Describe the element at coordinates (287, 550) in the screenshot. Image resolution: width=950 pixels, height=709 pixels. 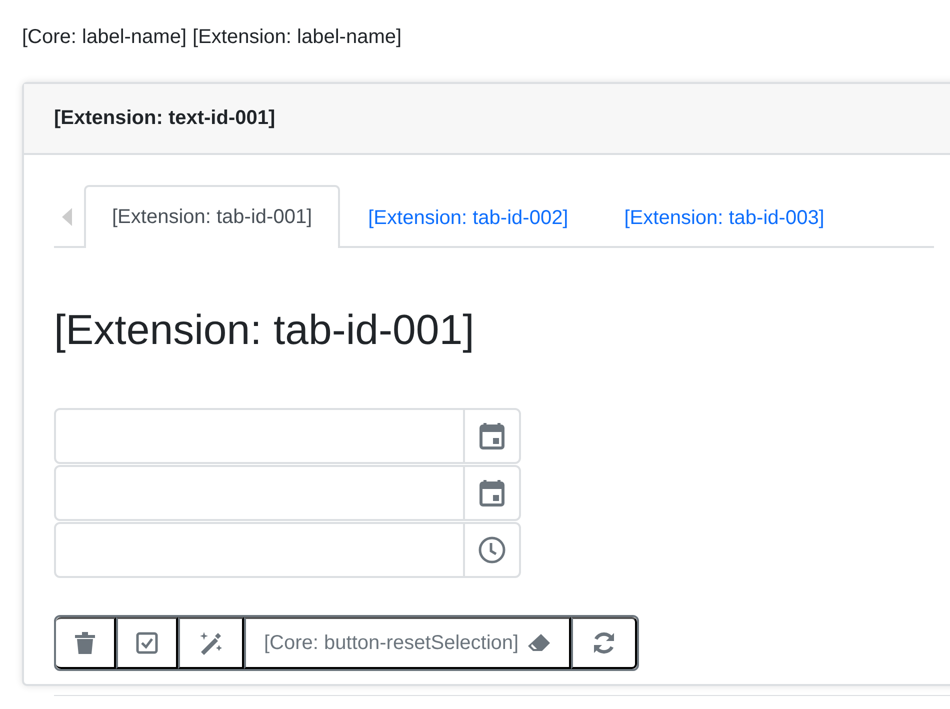
I see `time-input-field` at that location.